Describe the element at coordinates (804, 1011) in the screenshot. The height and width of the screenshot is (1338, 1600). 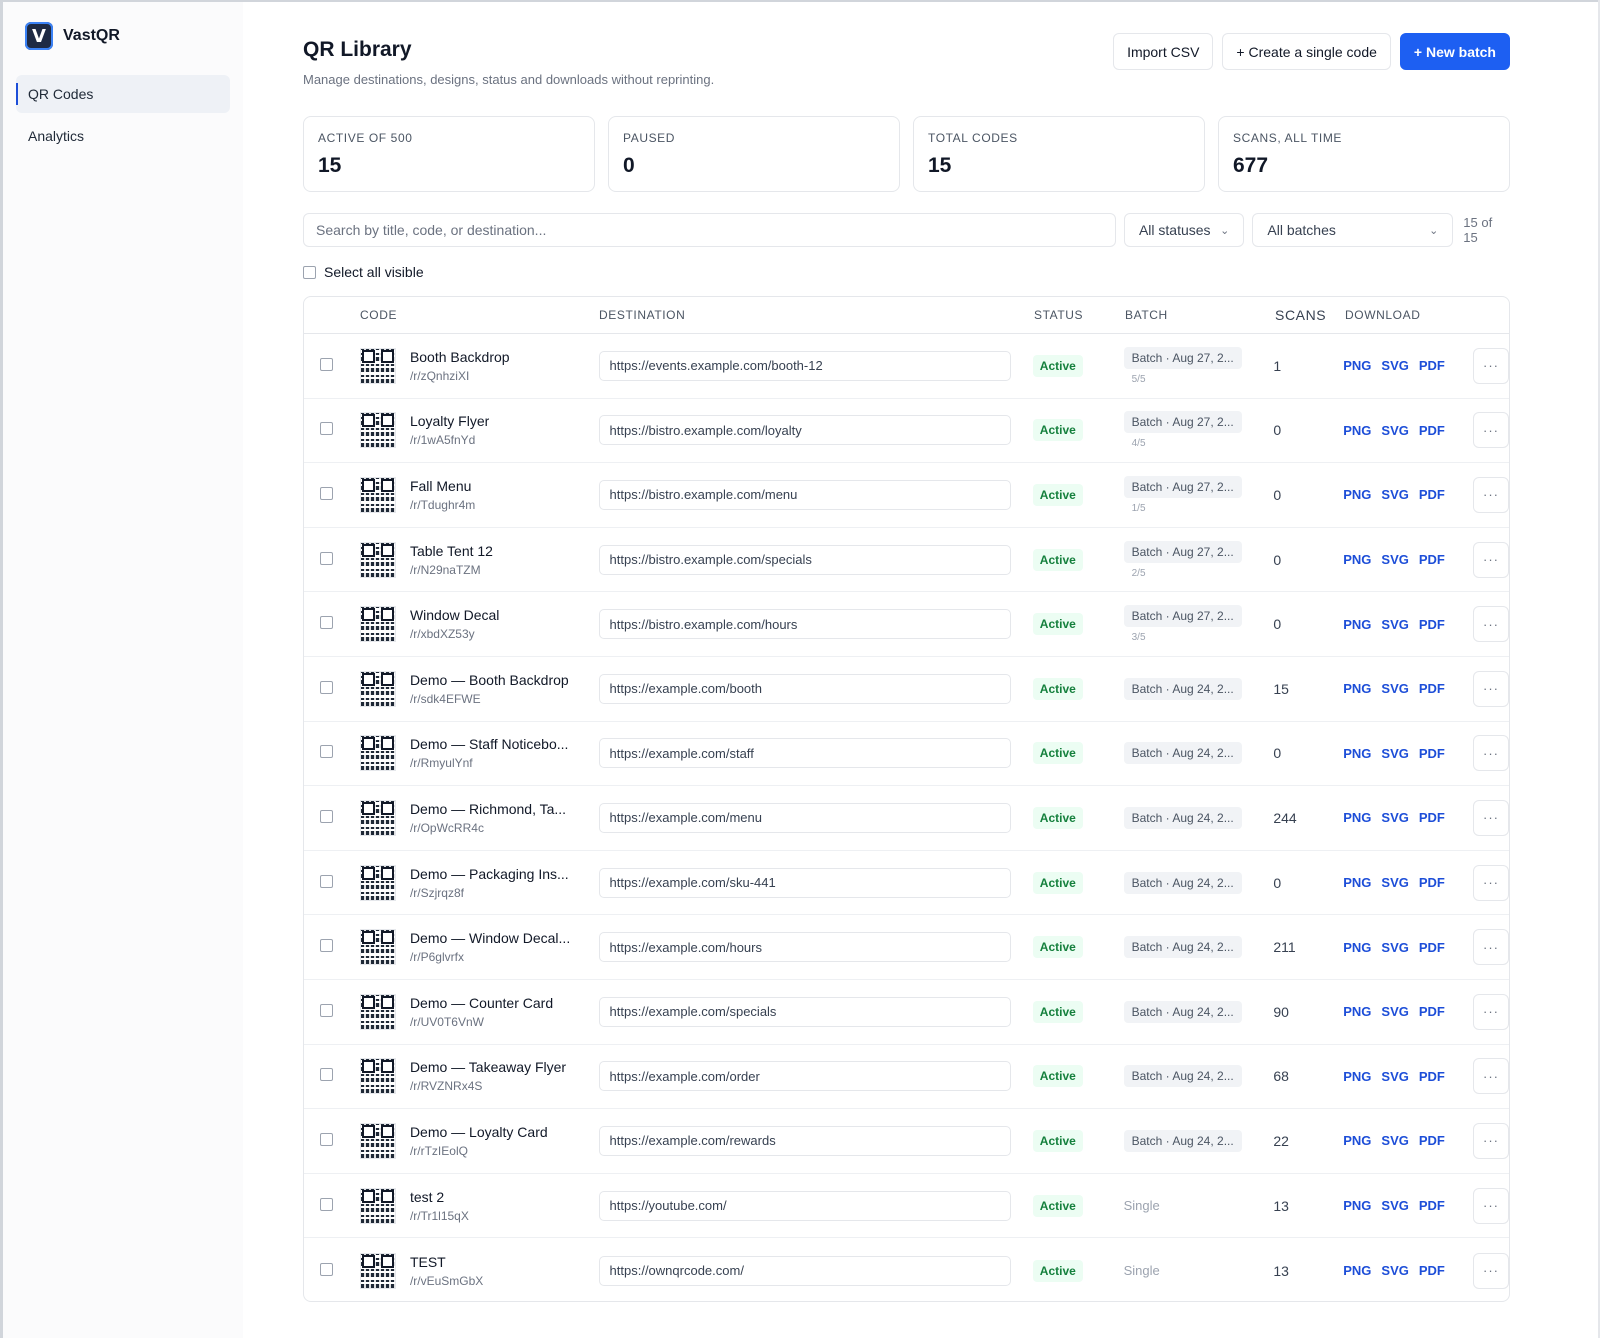
I see `destination-input: https://example.com/specials` at that location.